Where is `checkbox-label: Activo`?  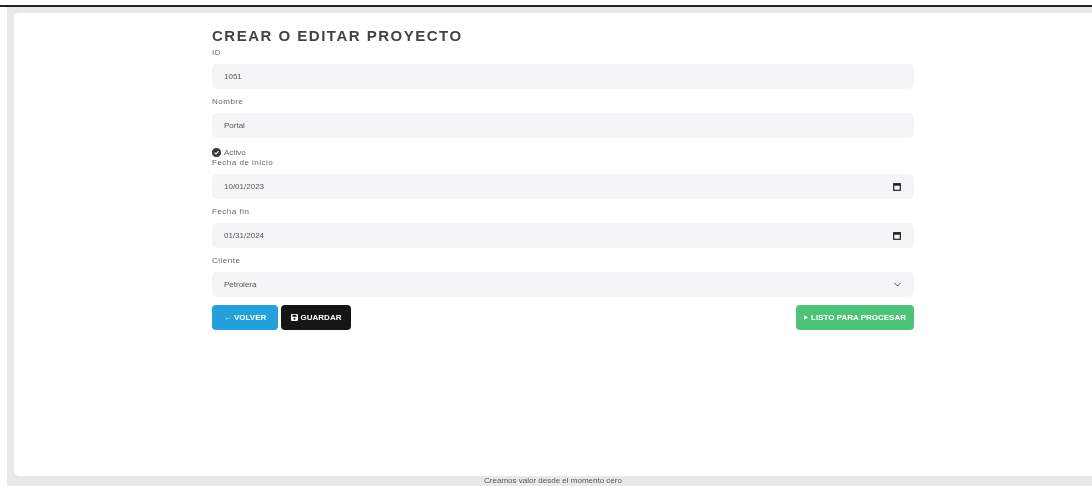
checkbox-label: Activo is located at coordinates (235, 152).